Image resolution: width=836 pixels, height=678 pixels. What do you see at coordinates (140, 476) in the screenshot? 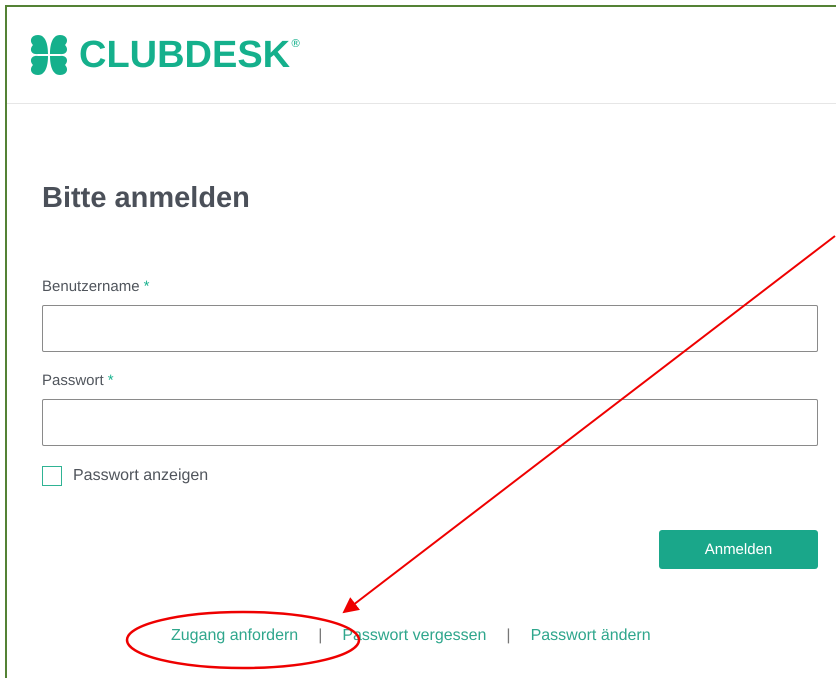
I see `checkbox-label: Passwort anzeigen` at bounding box center [140, 476].